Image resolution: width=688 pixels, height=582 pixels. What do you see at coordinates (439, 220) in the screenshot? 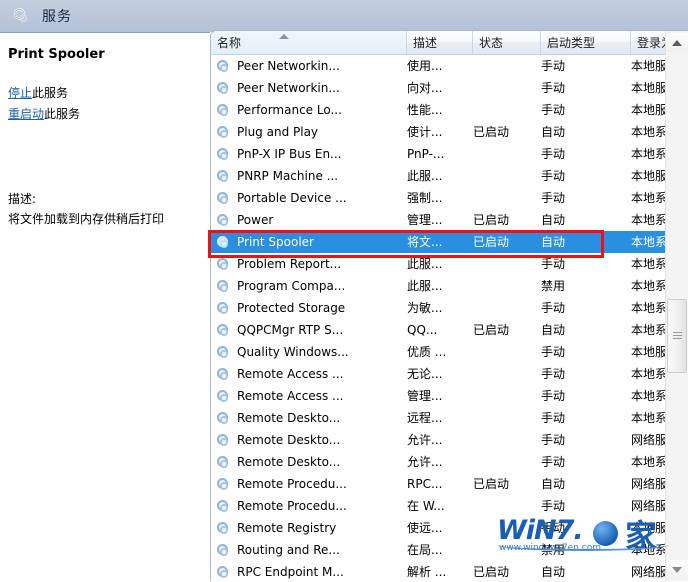
I see `table-row: Power 管理... 已启动 自动 本地系统` at bounding box center [439, 220].